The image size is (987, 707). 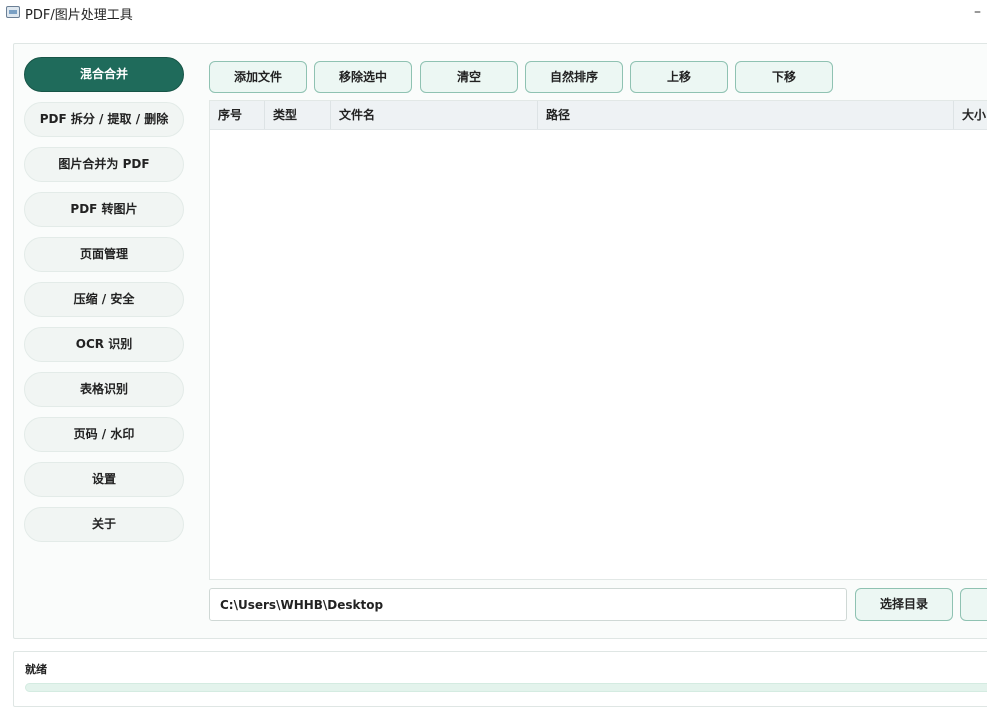 I want to click on column-header-type: 类型, so click(x=298, y=115).